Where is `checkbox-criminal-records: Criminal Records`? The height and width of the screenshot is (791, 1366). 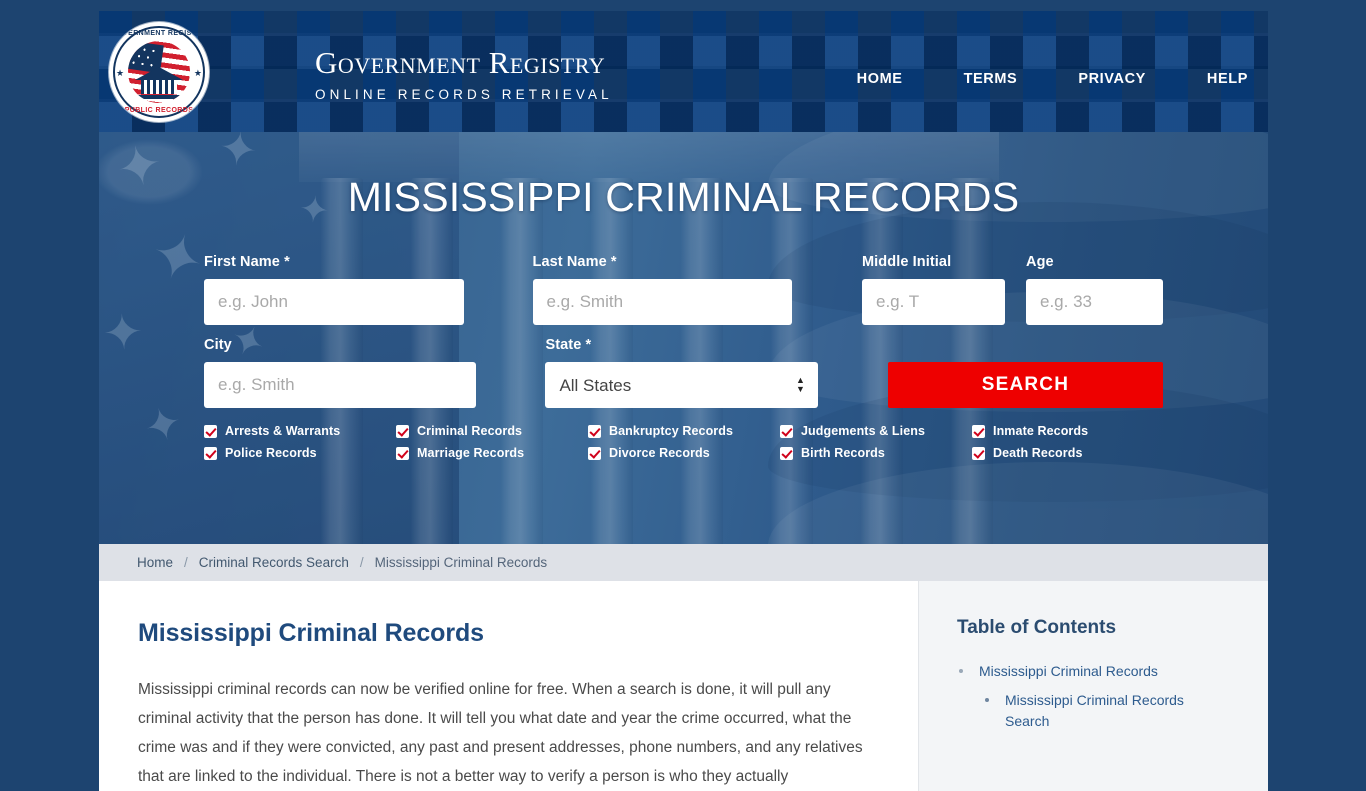 checkbox-criminal-records: Criminal Records is located at coordinates (492, 431).